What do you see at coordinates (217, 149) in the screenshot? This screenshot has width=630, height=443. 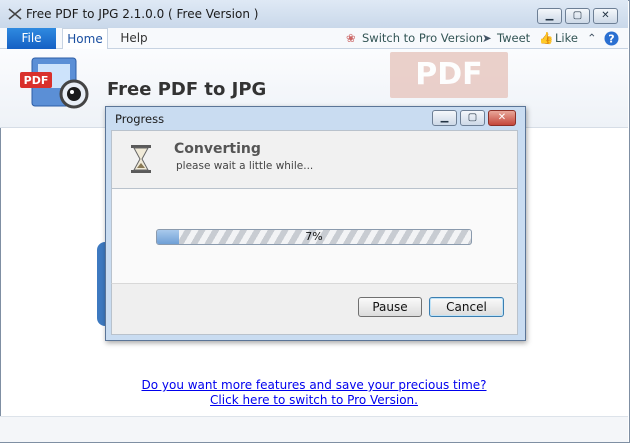 I see `converting-heading: Converting` at bounding box center [217, 149].